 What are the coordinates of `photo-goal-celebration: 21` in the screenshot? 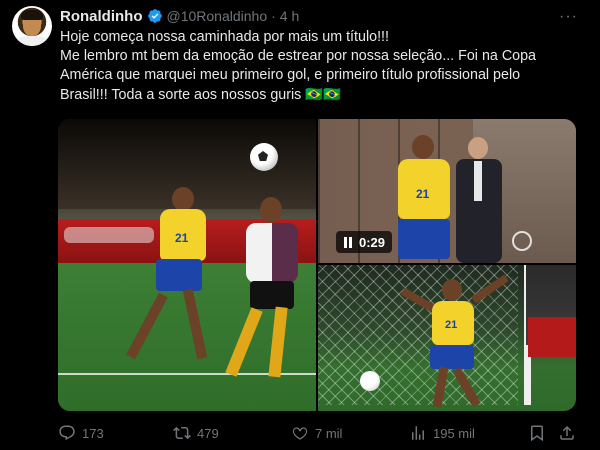 It's located at (447, 338).